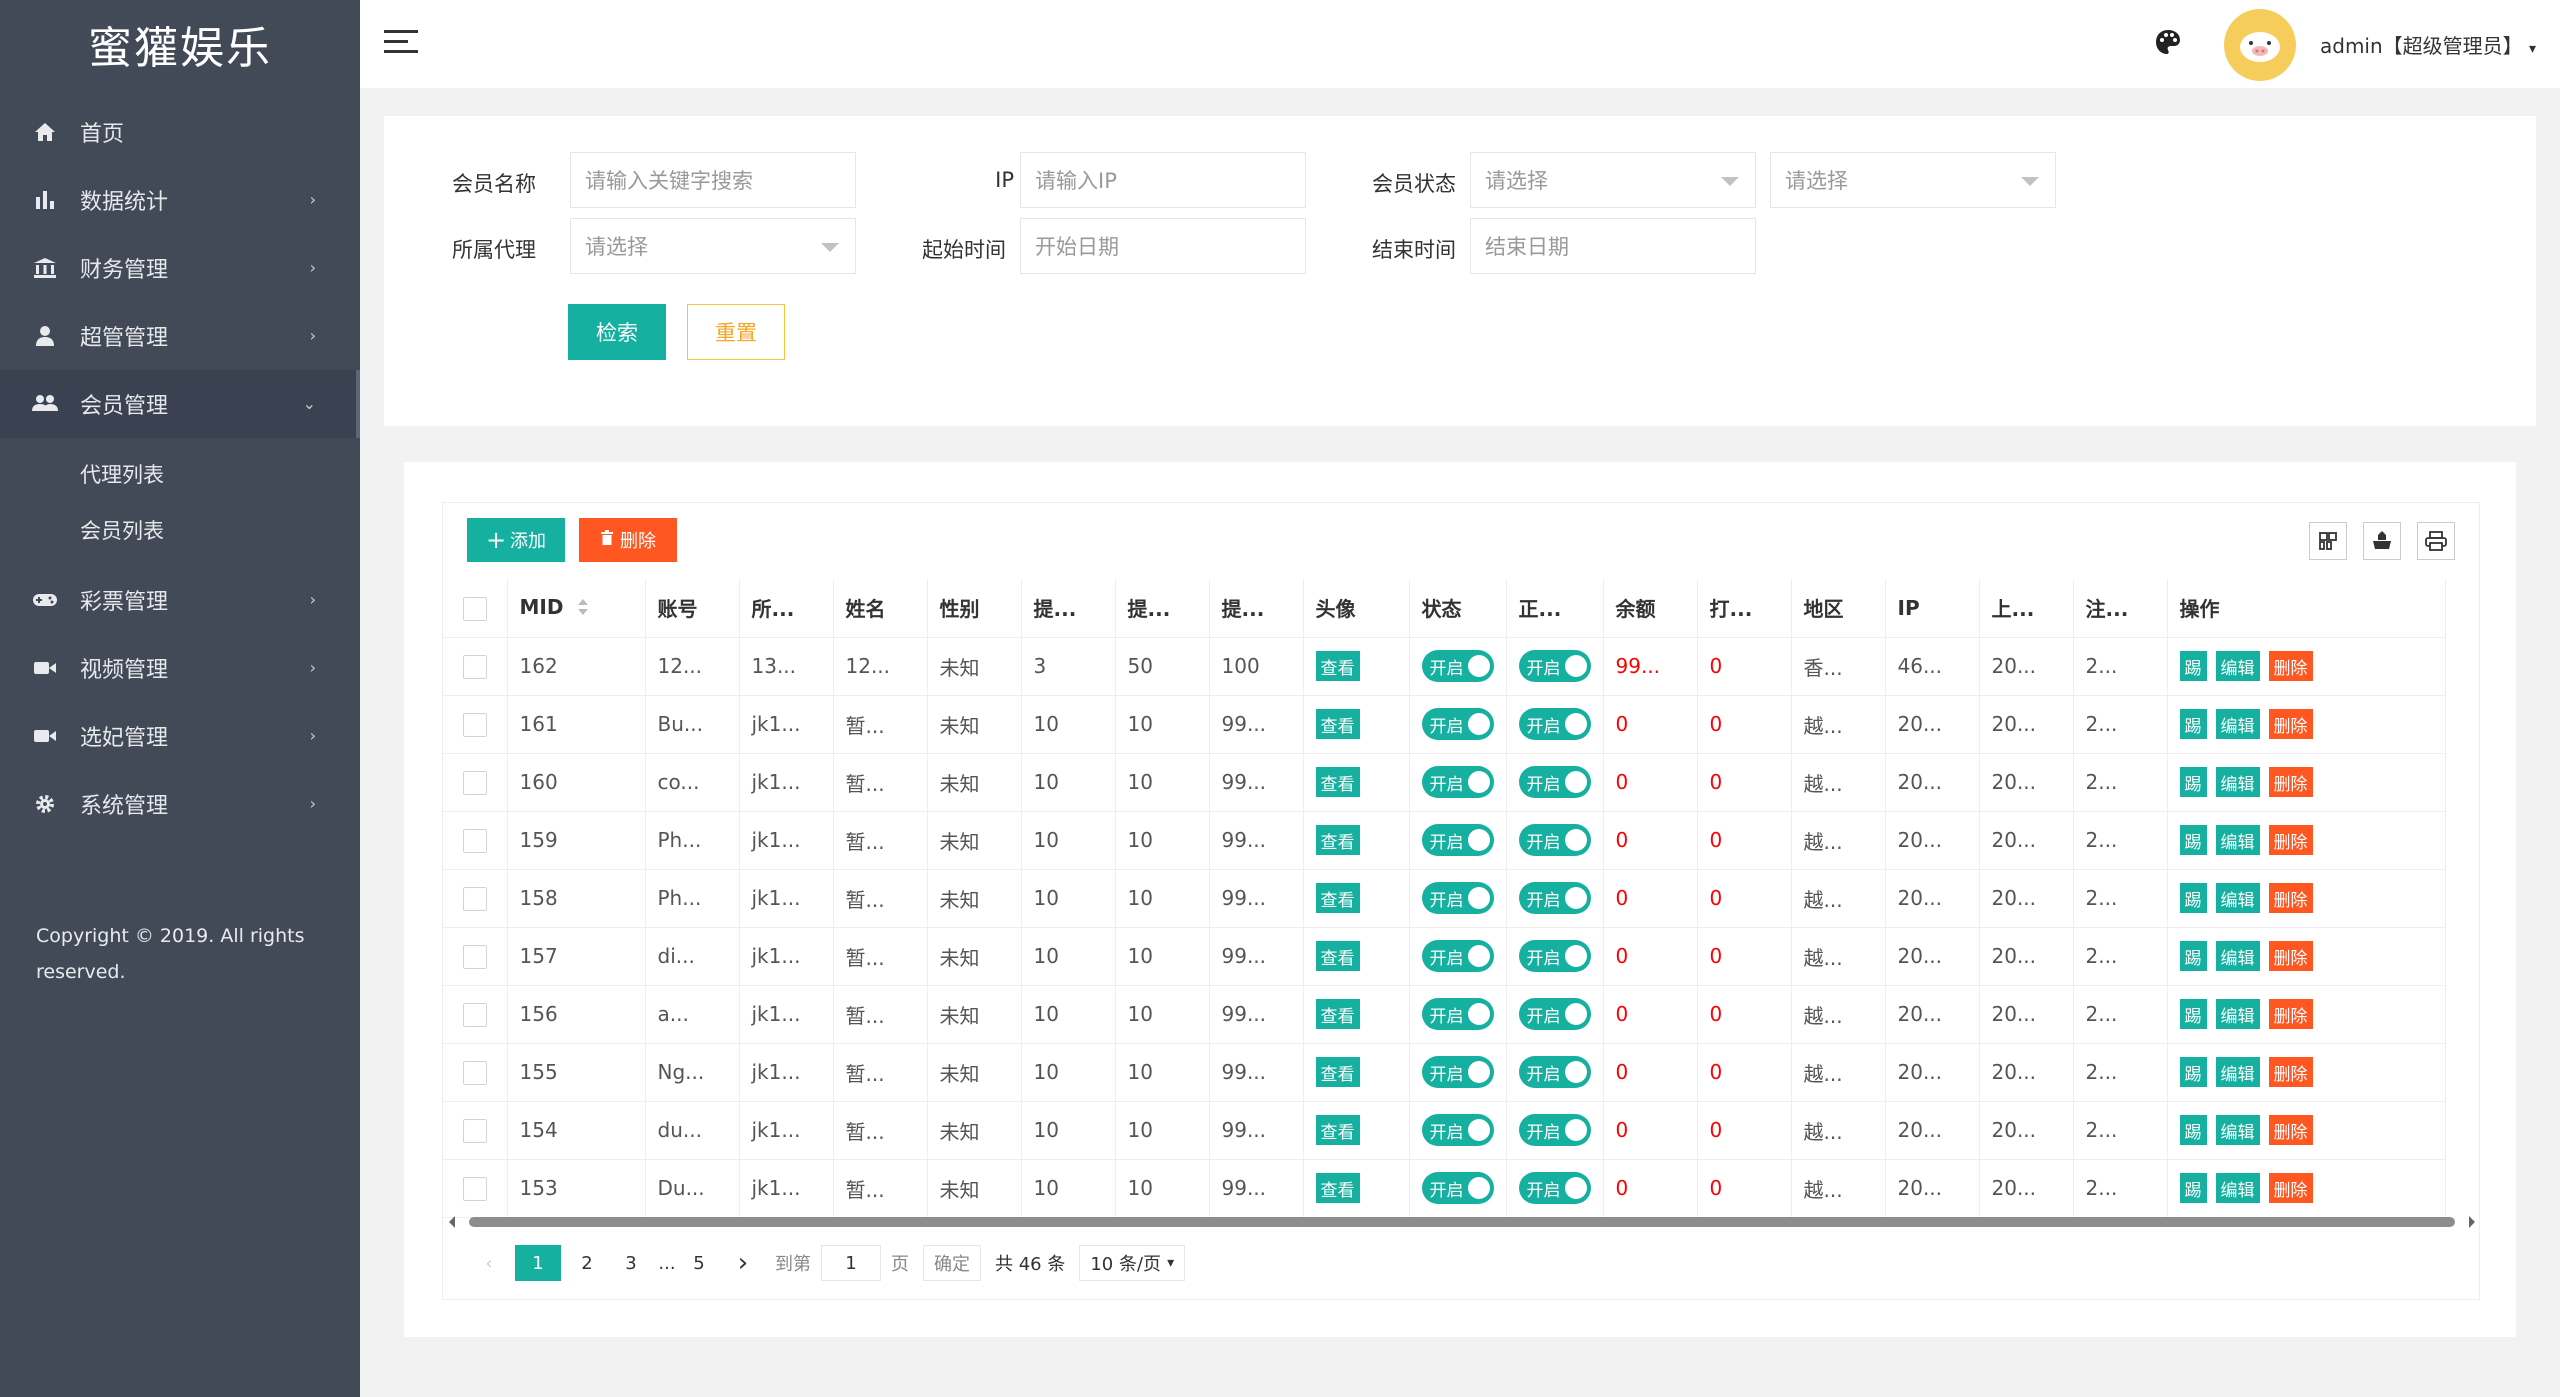 The image size is (2560, 1397). Describe the element at coordinates (1613, 180) in the screenshot. I see `member-status-select: 请选择` at that location.